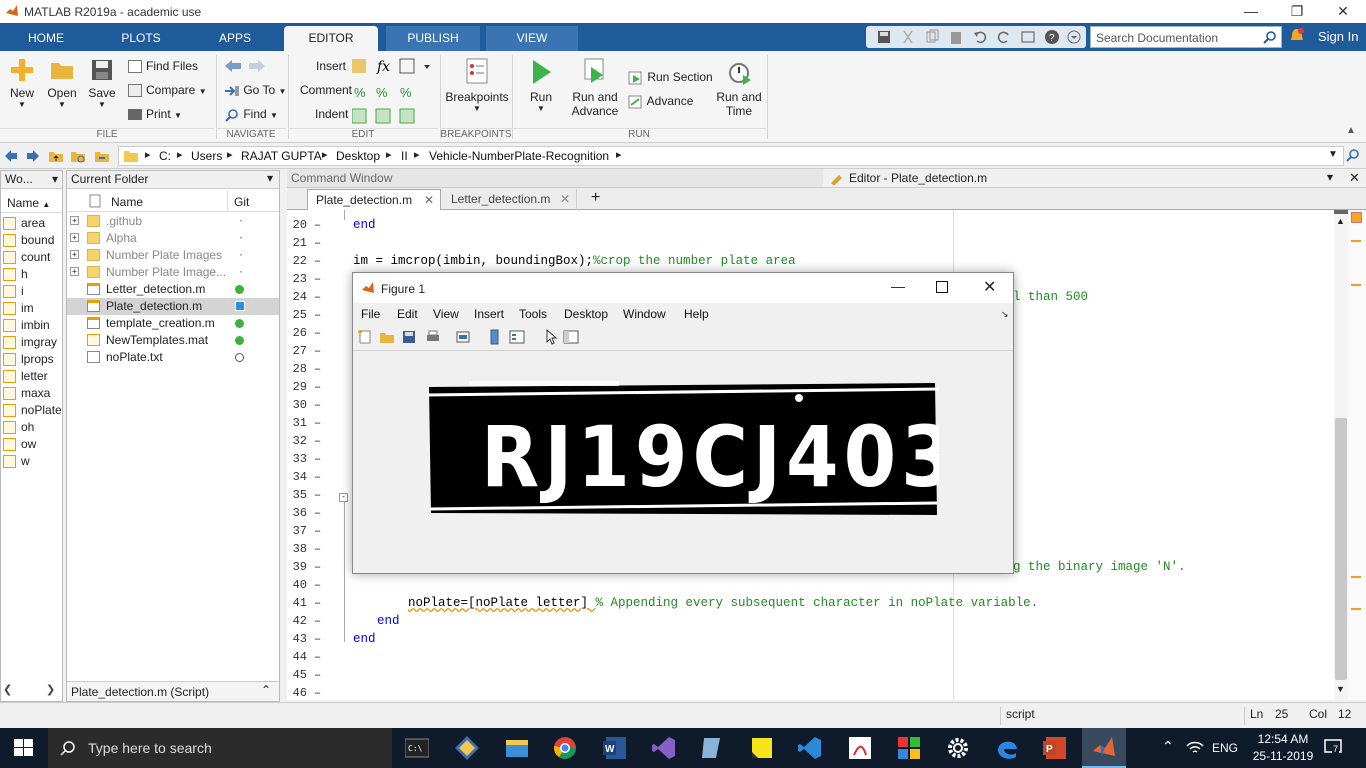 The image size is (1366, 768). Describe the element at coordinates (32, 377) in the screenshot. I see `workspace-var-row: letter` at that location.